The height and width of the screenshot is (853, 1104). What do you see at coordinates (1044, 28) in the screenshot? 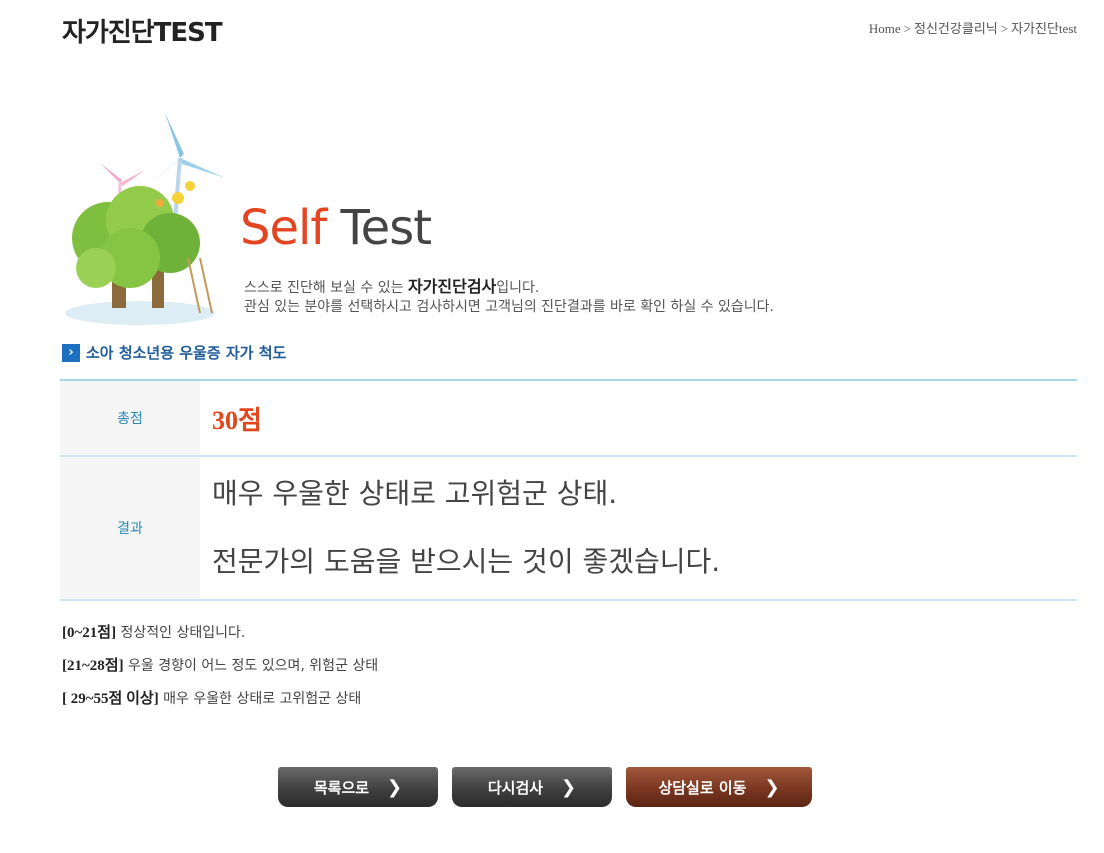
I see `breadcrumb-self-test: 자가진단test` at bounding box center [1044, 28].